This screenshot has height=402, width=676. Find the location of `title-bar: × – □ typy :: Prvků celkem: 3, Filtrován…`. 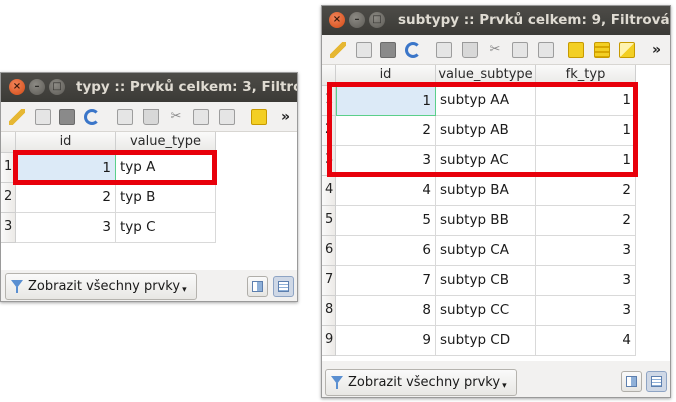

title-bar: × – □ typy :: Prvků celkem: 3, Filtrován… is located at coordinates (149, 87).